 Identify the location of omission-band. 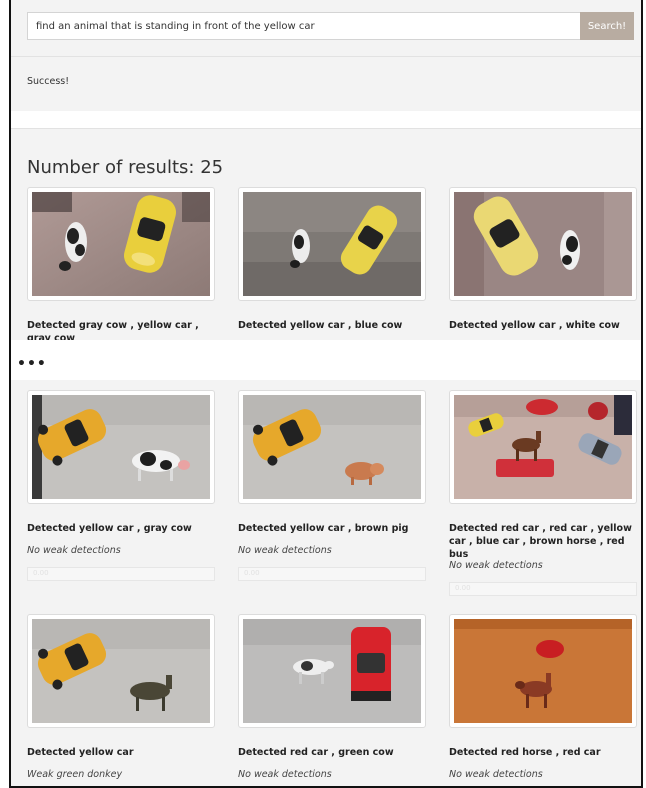
(326, 360).